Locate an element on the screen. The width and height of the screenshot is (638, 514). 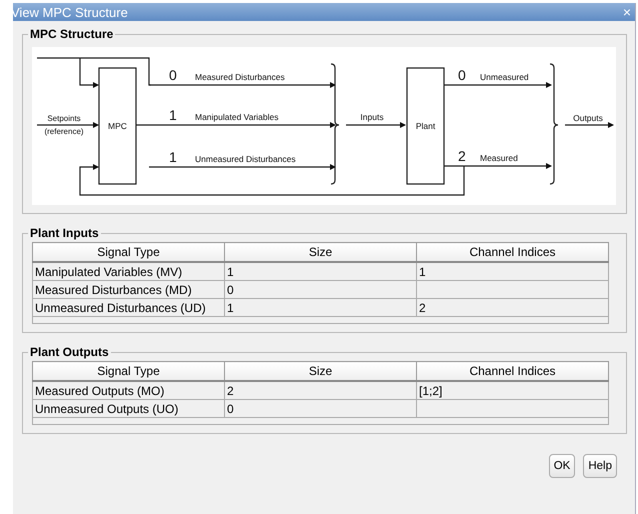
table-cell: [1;2] is located at coordinates (512, 390).